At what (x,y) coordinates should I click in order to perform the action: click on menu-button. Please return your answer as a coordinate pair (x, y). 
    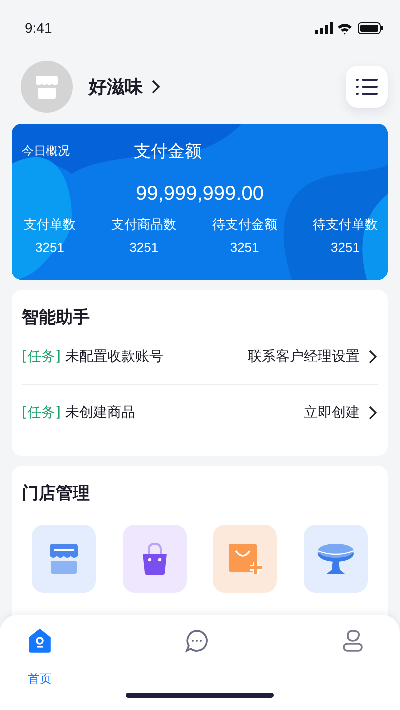
    Looking at the image, I should click on (367, 87).